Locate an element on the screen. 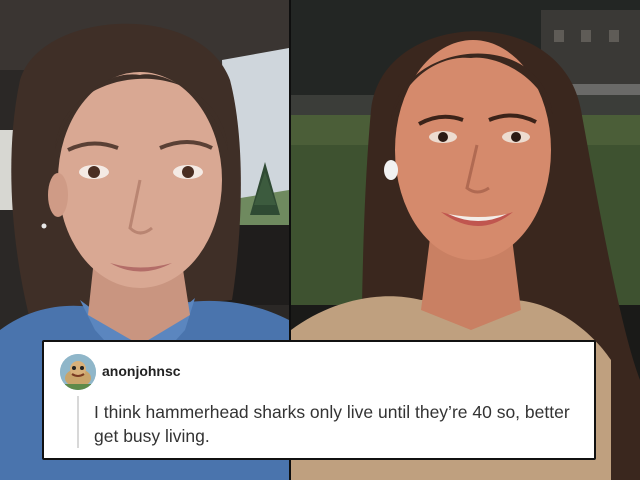 The width and height of the screenshot is (640, 480). user-avatar is located at coordinates (78, 372).